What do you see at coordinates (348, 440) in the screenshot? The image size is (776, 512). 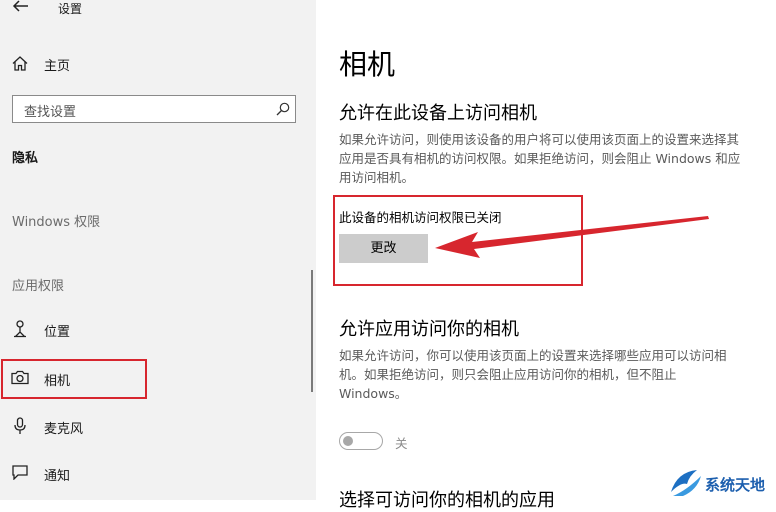 I see `toggle-knob` at bounding box center [348, 440].